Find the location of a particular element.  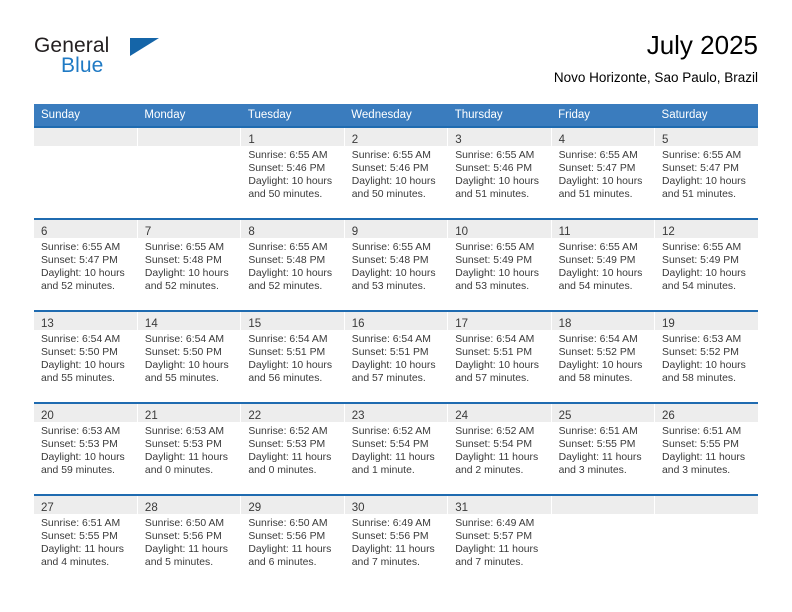

sunset-text: Sunset: 5:52 PM is located at coordinates (597, 353).